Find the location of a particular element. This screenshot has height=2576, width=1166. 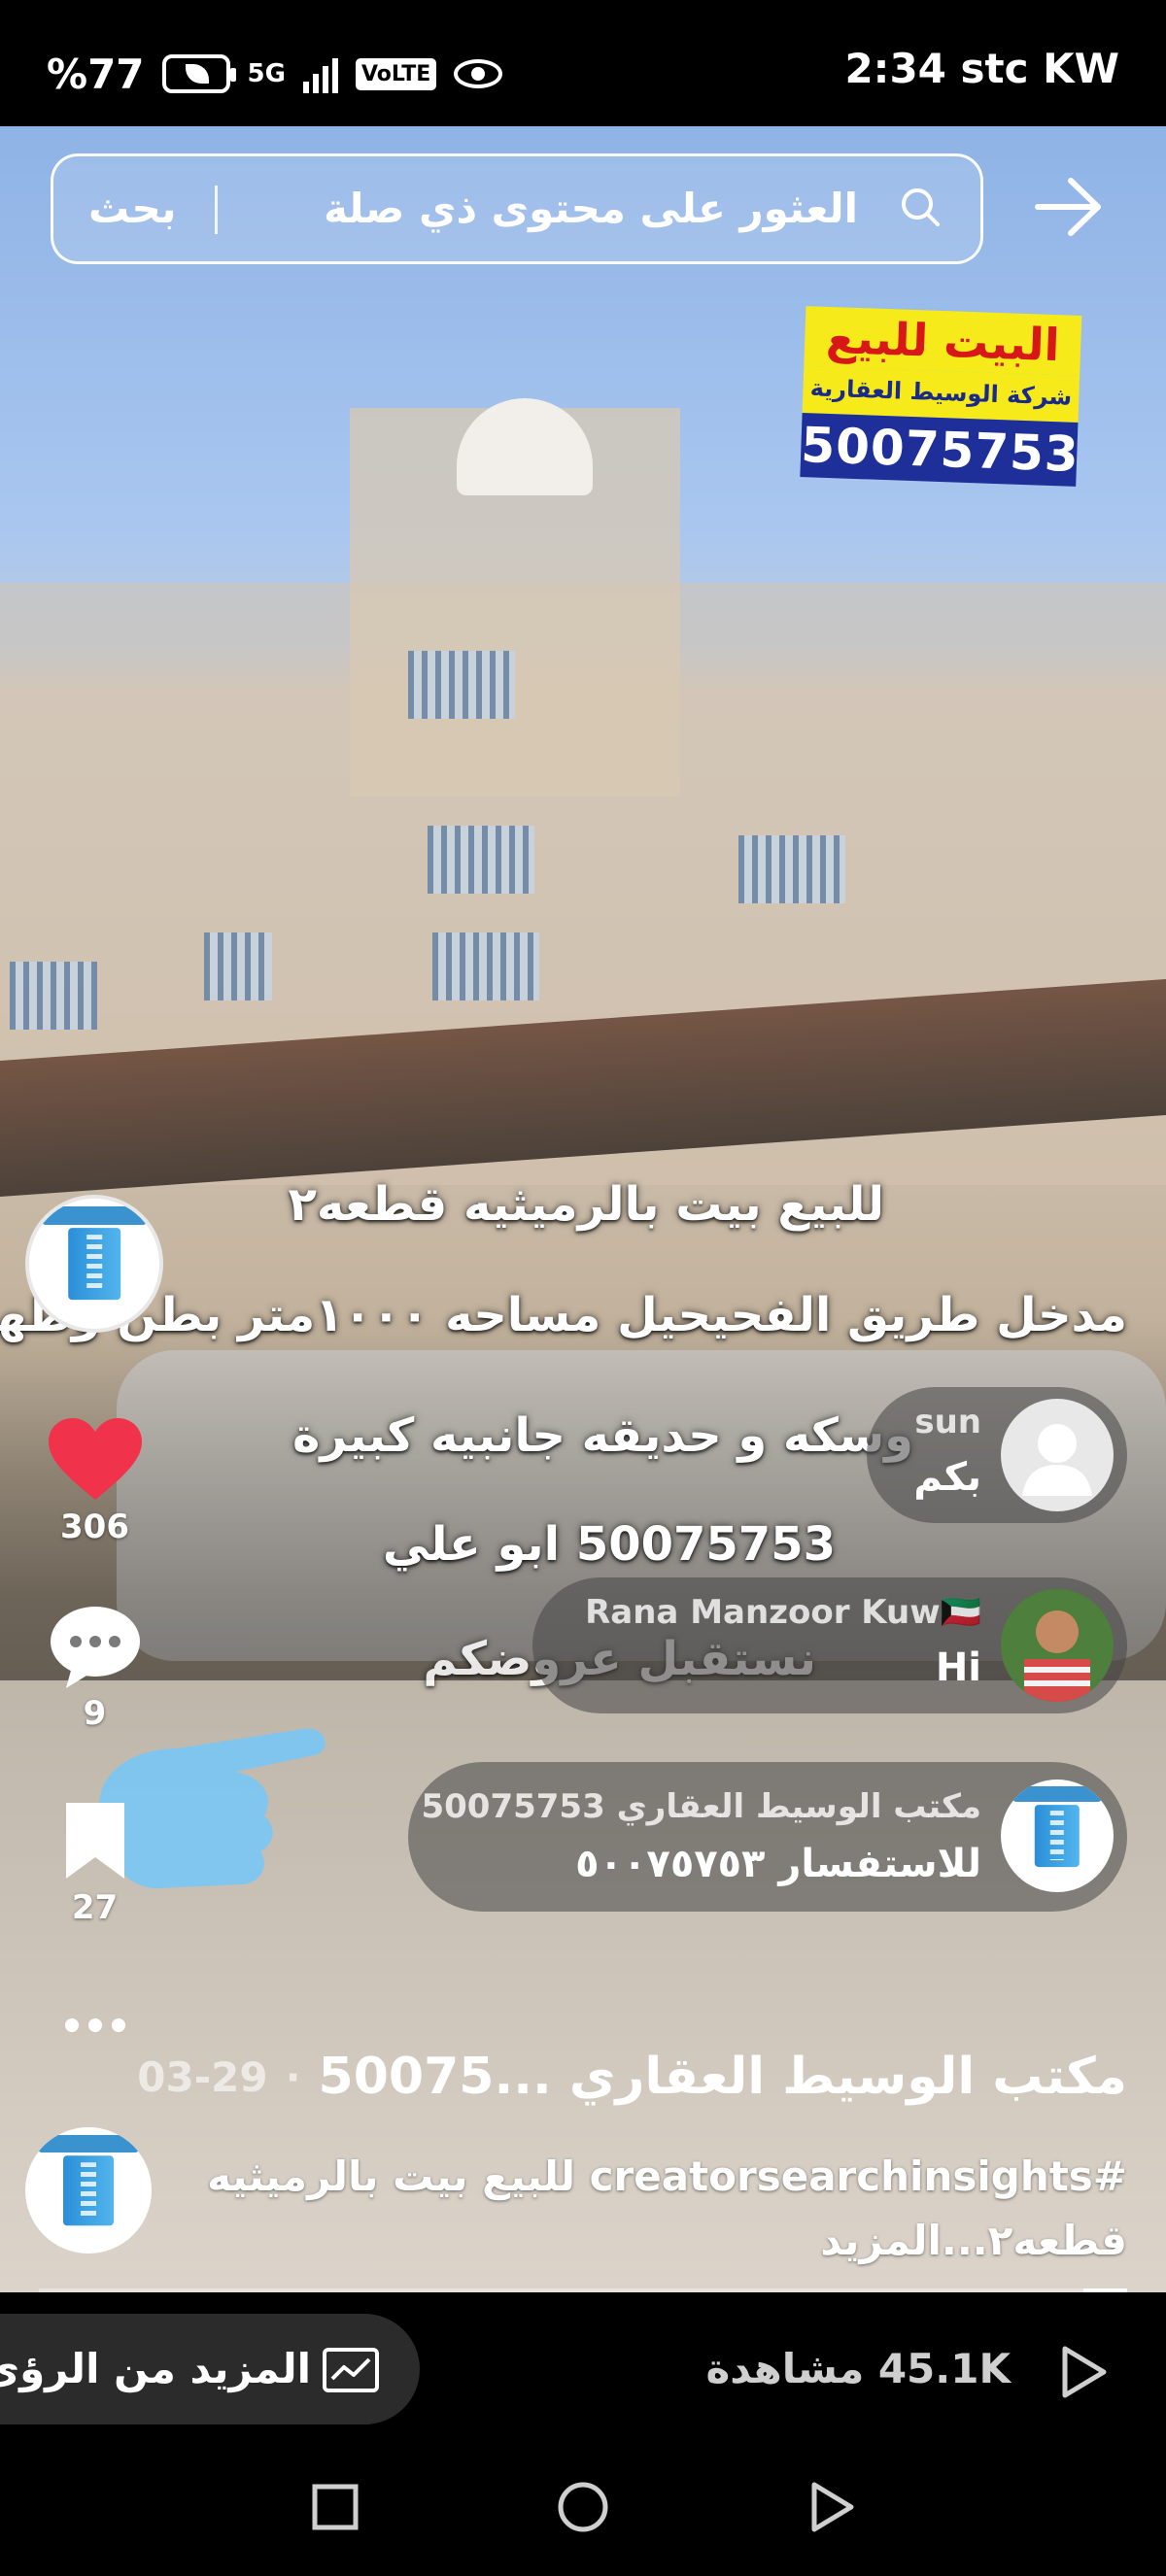

battery-percent: %77 is located at coordinates (96, 74).